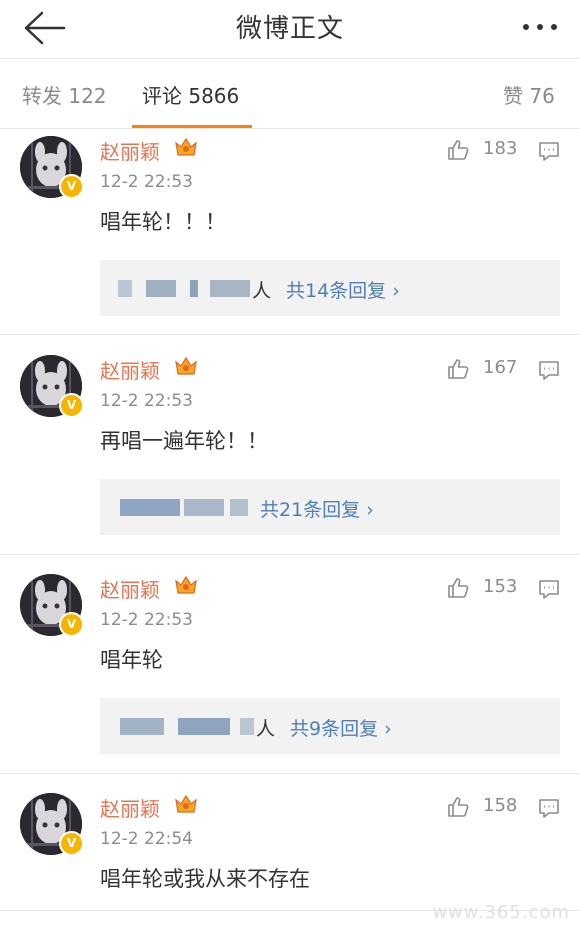 Image resolution: width=580 pixels, height=927 pixels. What do you see at coordinates (64, 94) in the screenshot?
I see `tab-reposts: 转发 122` at bounding box center [64, 94].